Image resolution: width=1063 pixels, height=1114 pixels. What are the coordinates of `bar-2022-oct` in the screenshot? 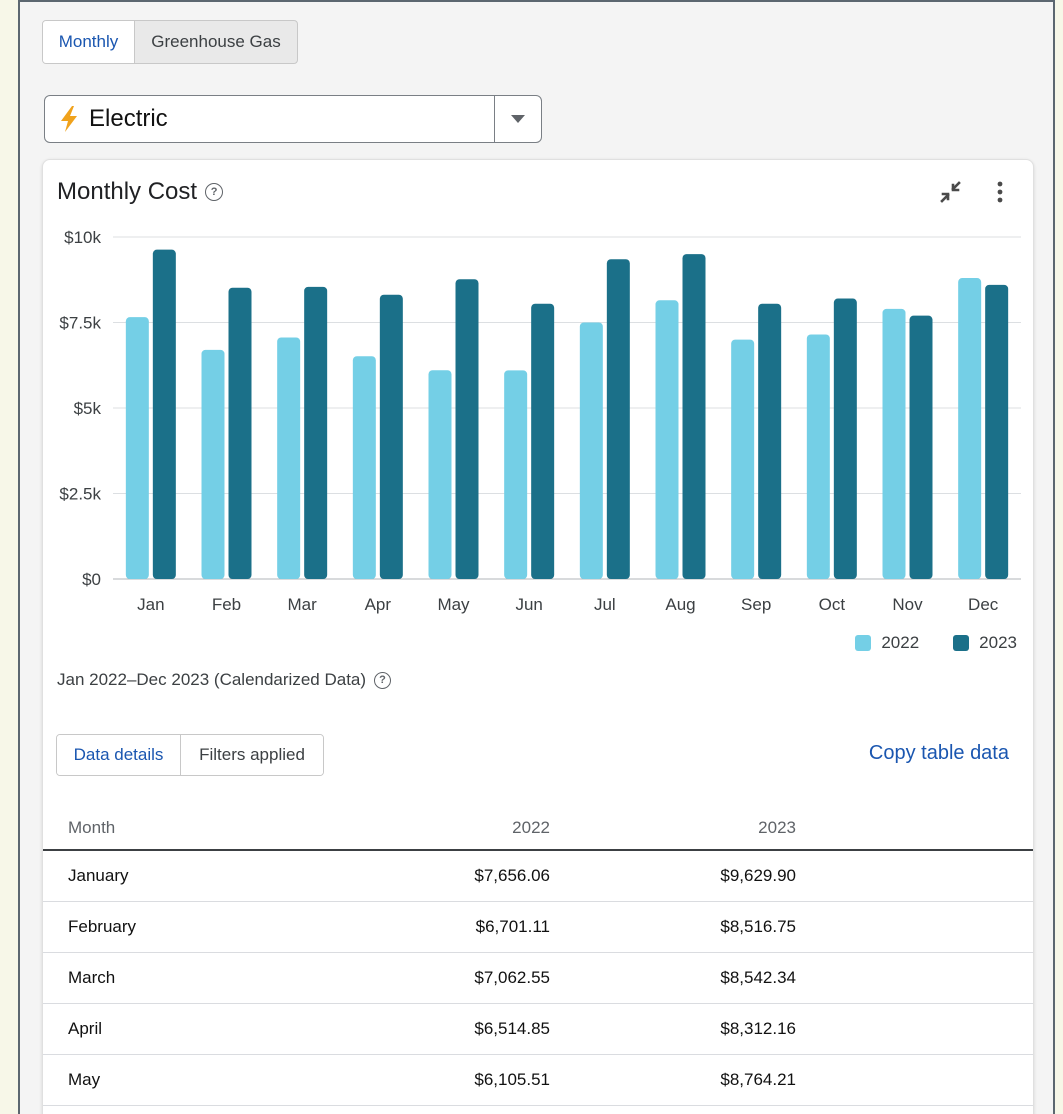 It's located at (818, 456).